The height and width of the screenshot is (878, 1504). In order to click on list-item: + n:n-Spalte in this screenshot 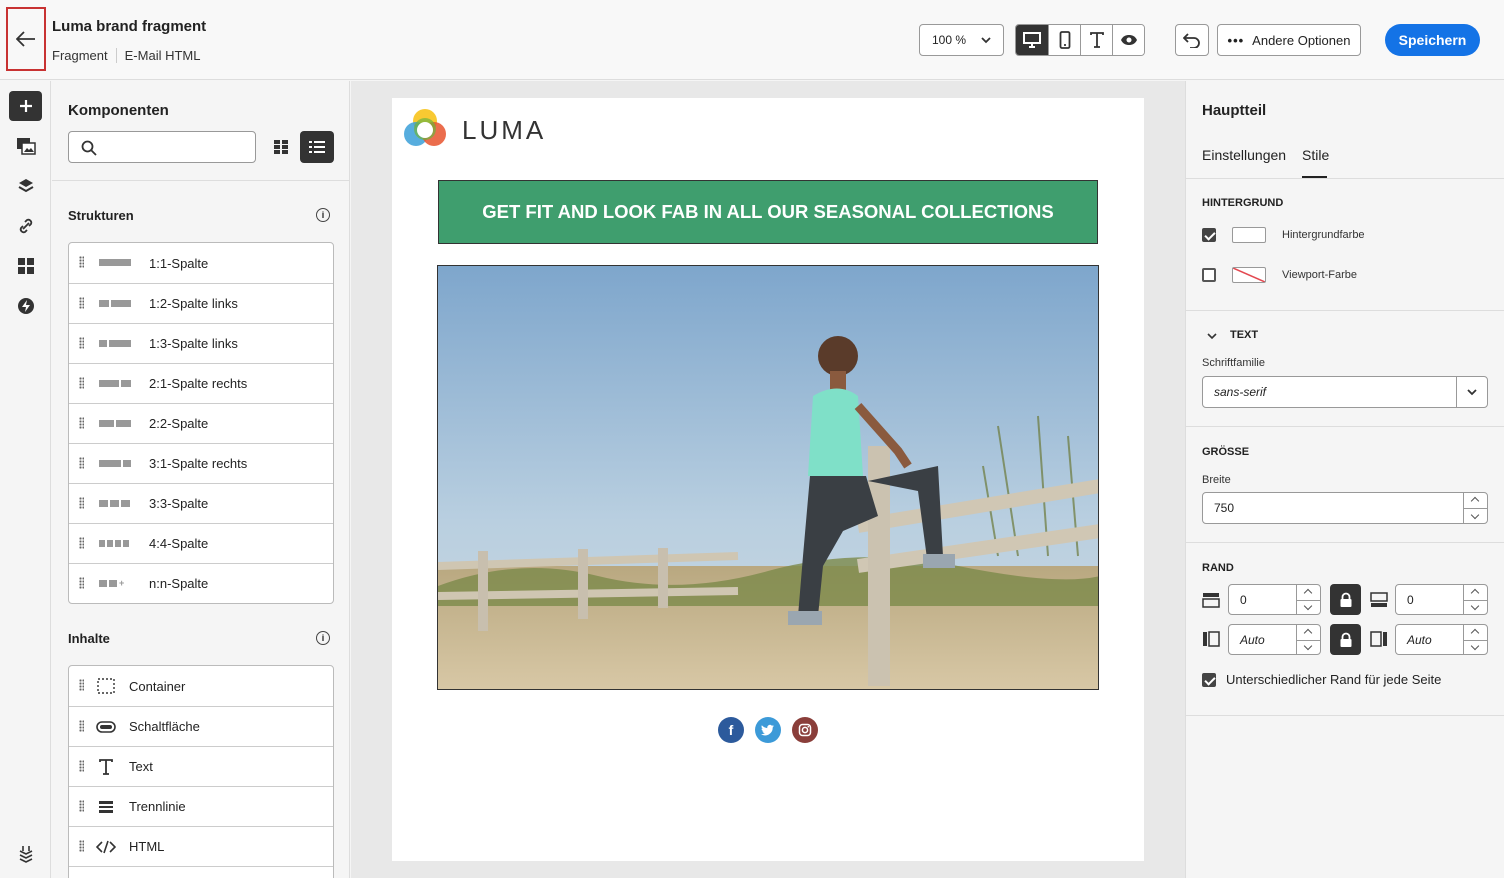, I will do `click(201, 583)`.